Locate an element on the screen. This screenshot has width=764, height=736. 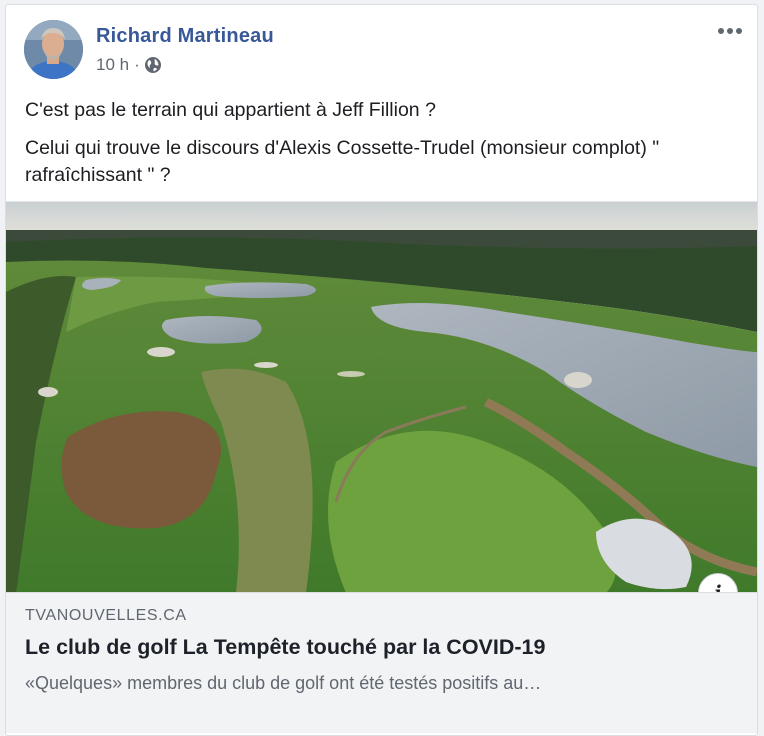
author-avatar is located at coordinates (53, 49).